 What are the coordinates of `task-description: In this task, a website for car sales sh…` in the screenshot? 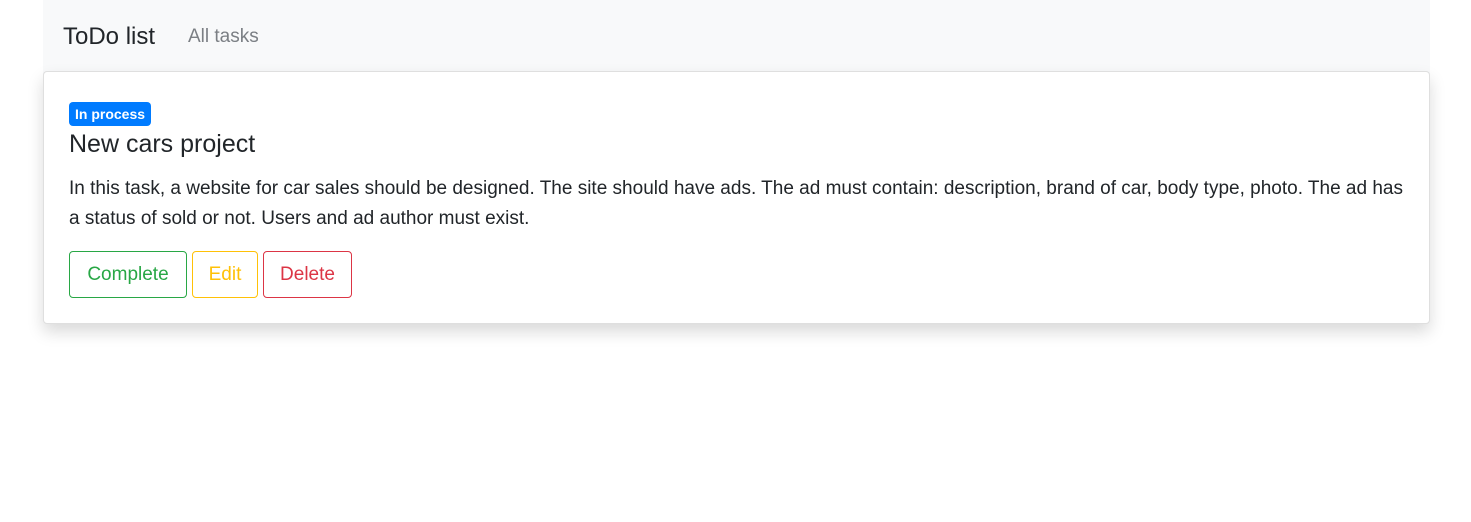 It's located at (736, 203).